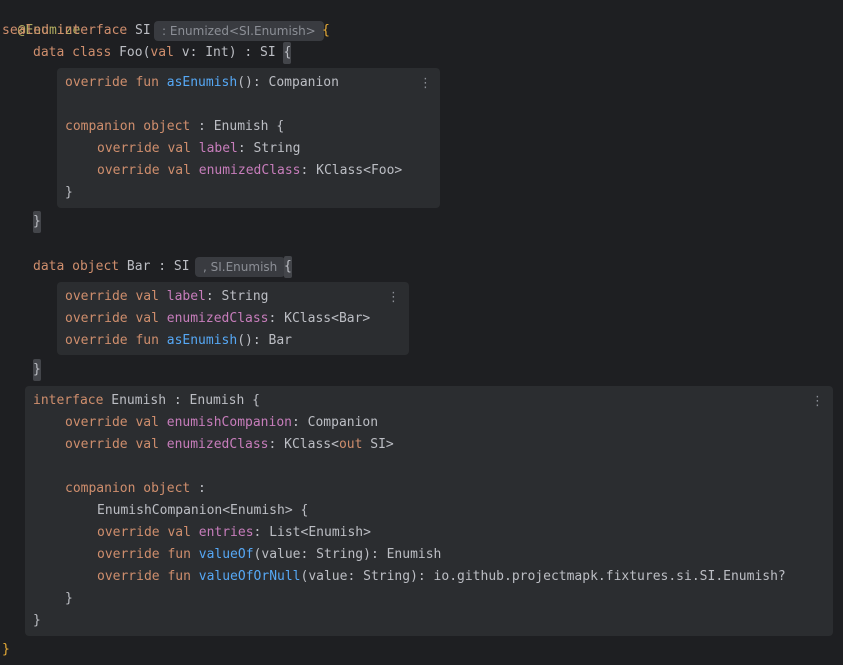 This screenshot has width=843, height=665. What do you see at coordinates (146, 400) in the screenshot?
I see `code-line: interface Enumish : Enumish {` at bounding box center [146, 400].